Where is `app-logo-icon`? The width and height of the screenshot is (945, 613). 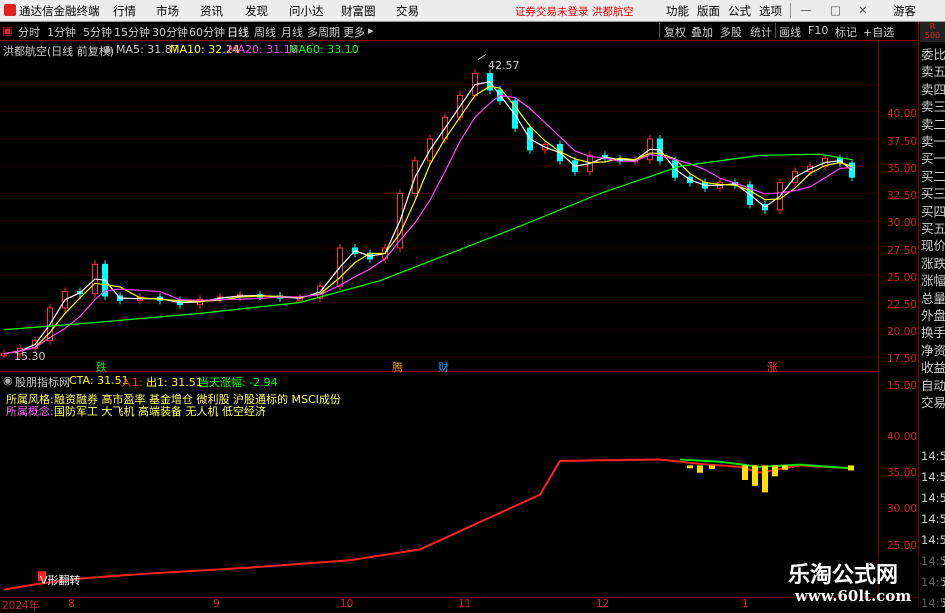
app-logo-icon is located at coordinates (10, 10).